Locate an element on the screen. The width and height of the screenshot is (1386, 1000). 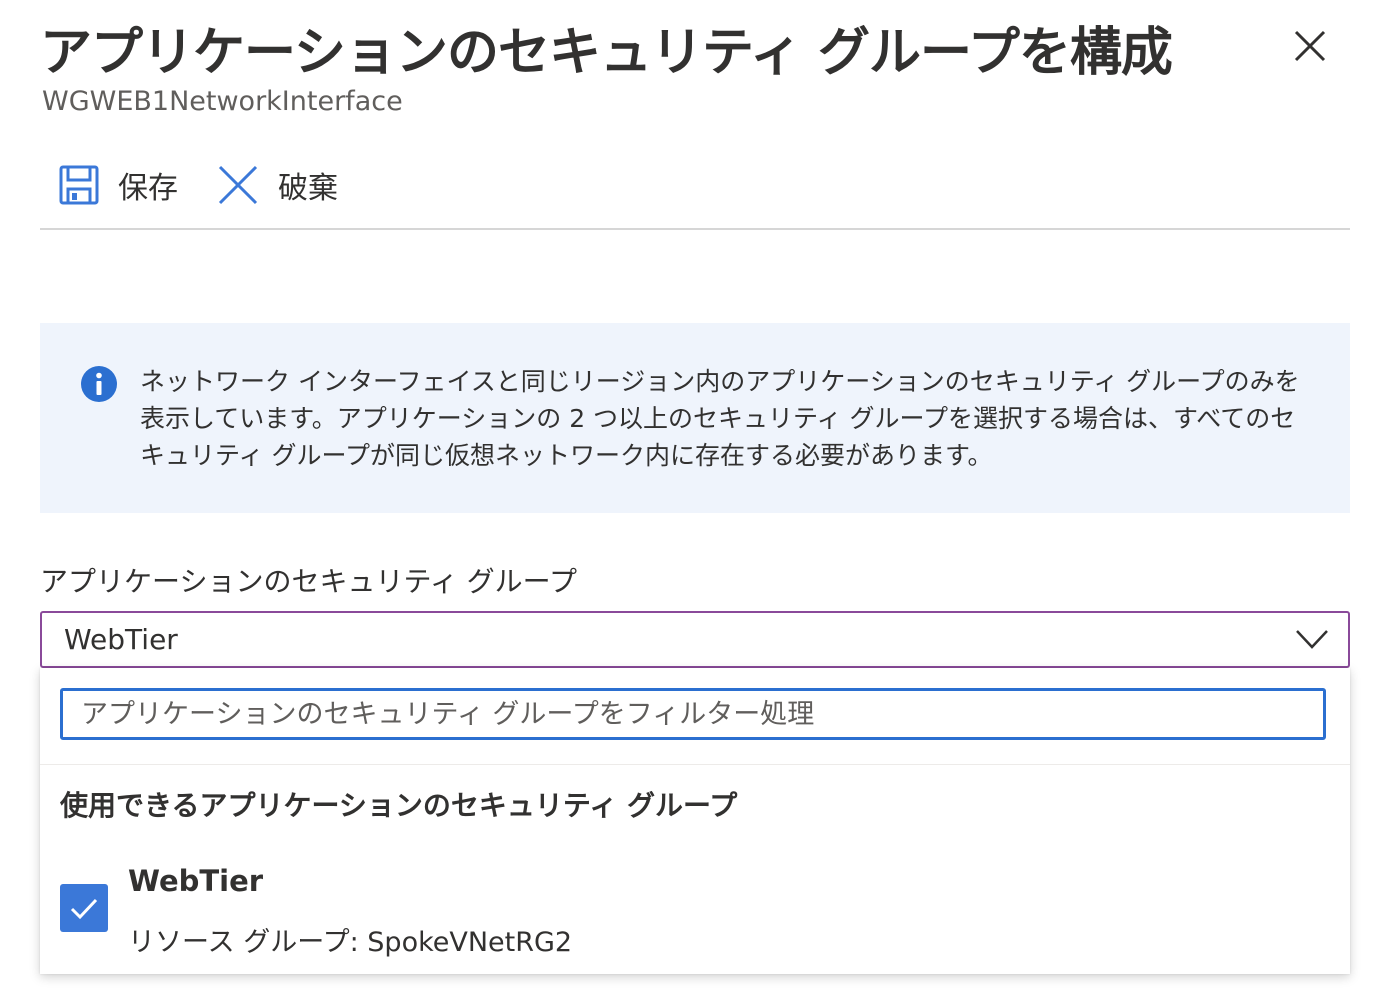
save-button: 保存 is located at coordinates (118, 185).